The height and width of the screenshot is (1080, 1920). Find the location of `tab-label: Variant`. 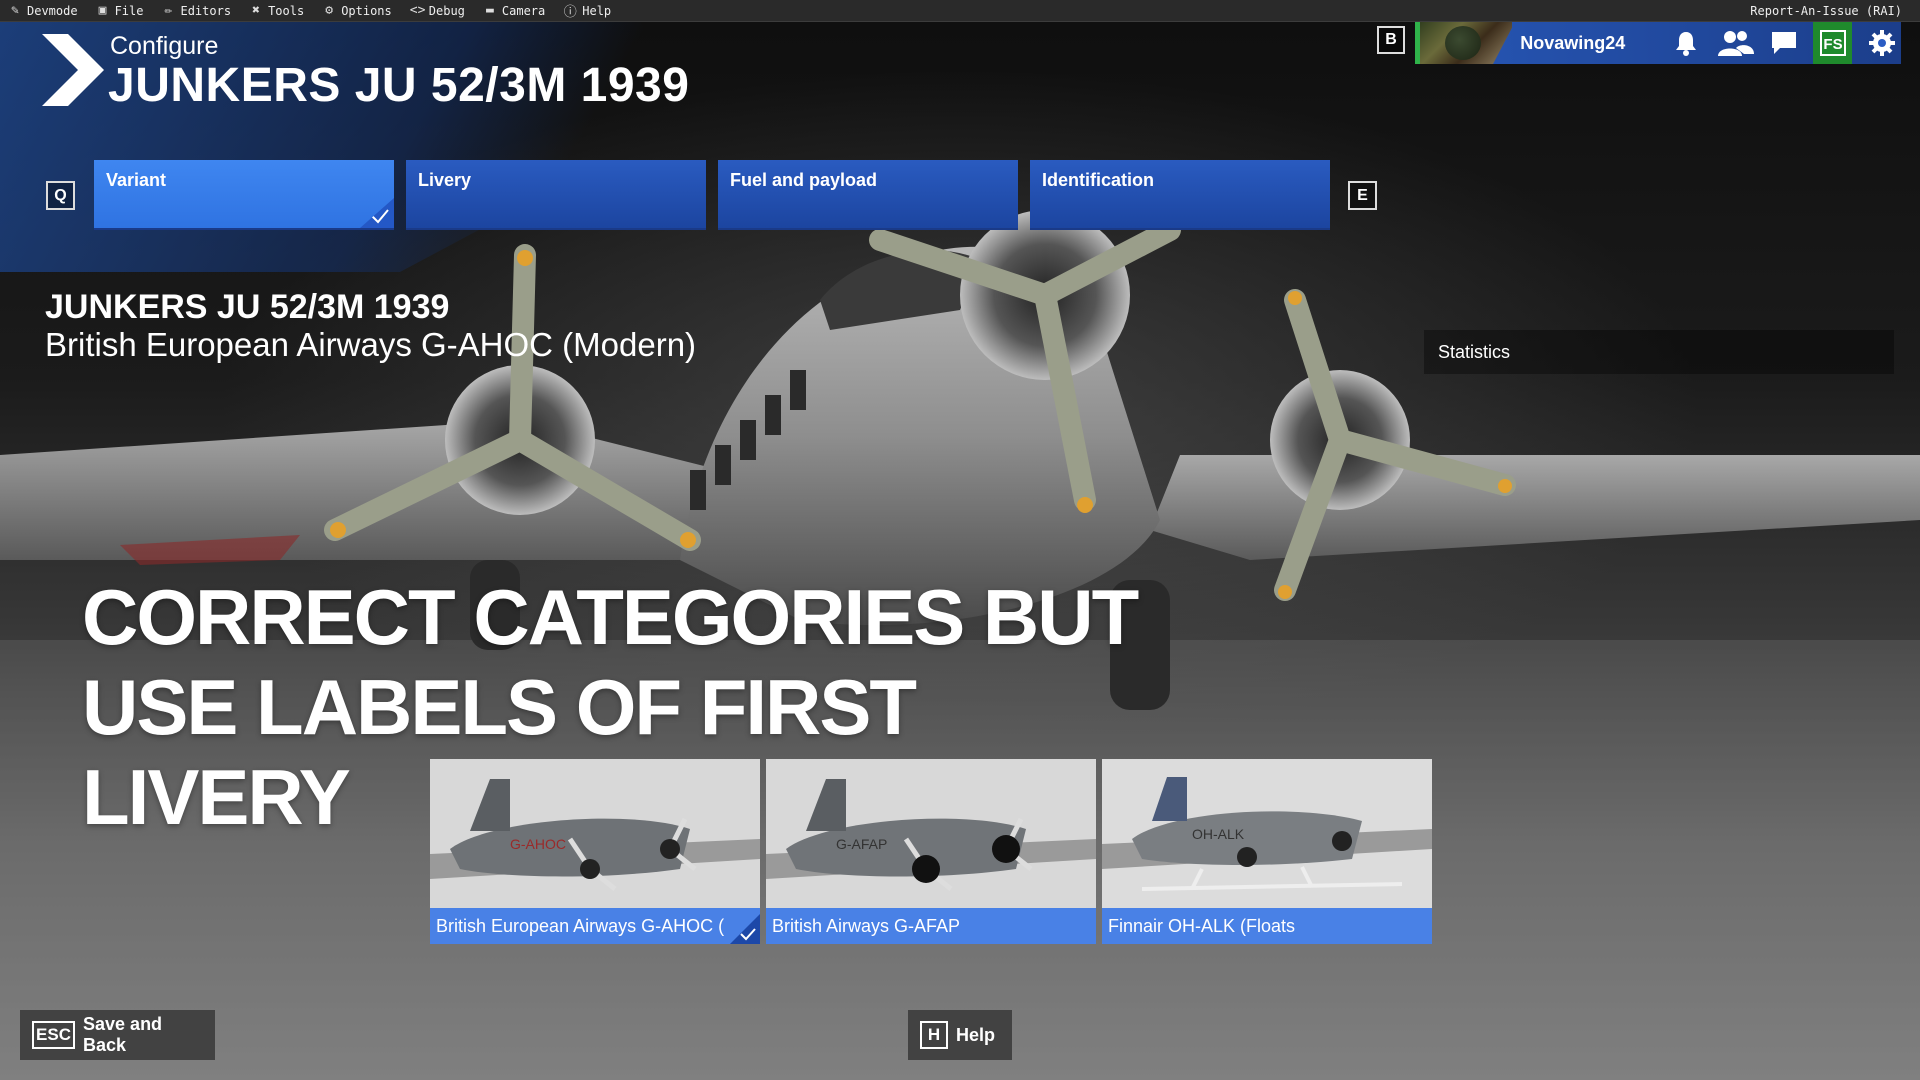

tab-label: Variant is located at coordinates (136, 180).